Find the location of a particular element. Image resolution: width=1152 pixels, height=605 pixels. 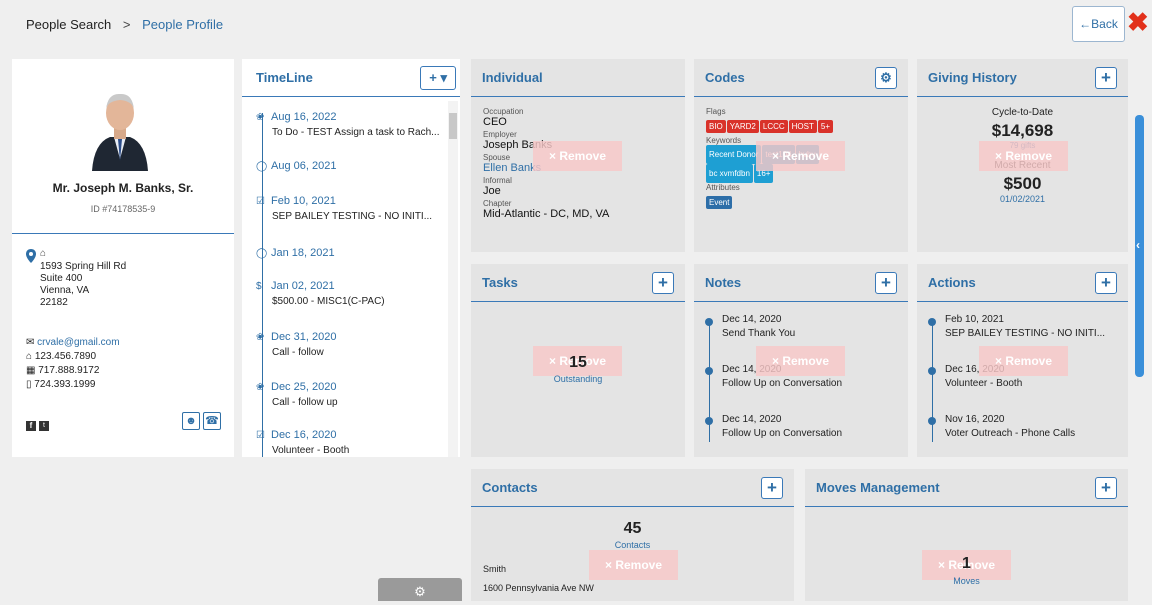

add-contact-button: + is located at coordinates (772, 487).